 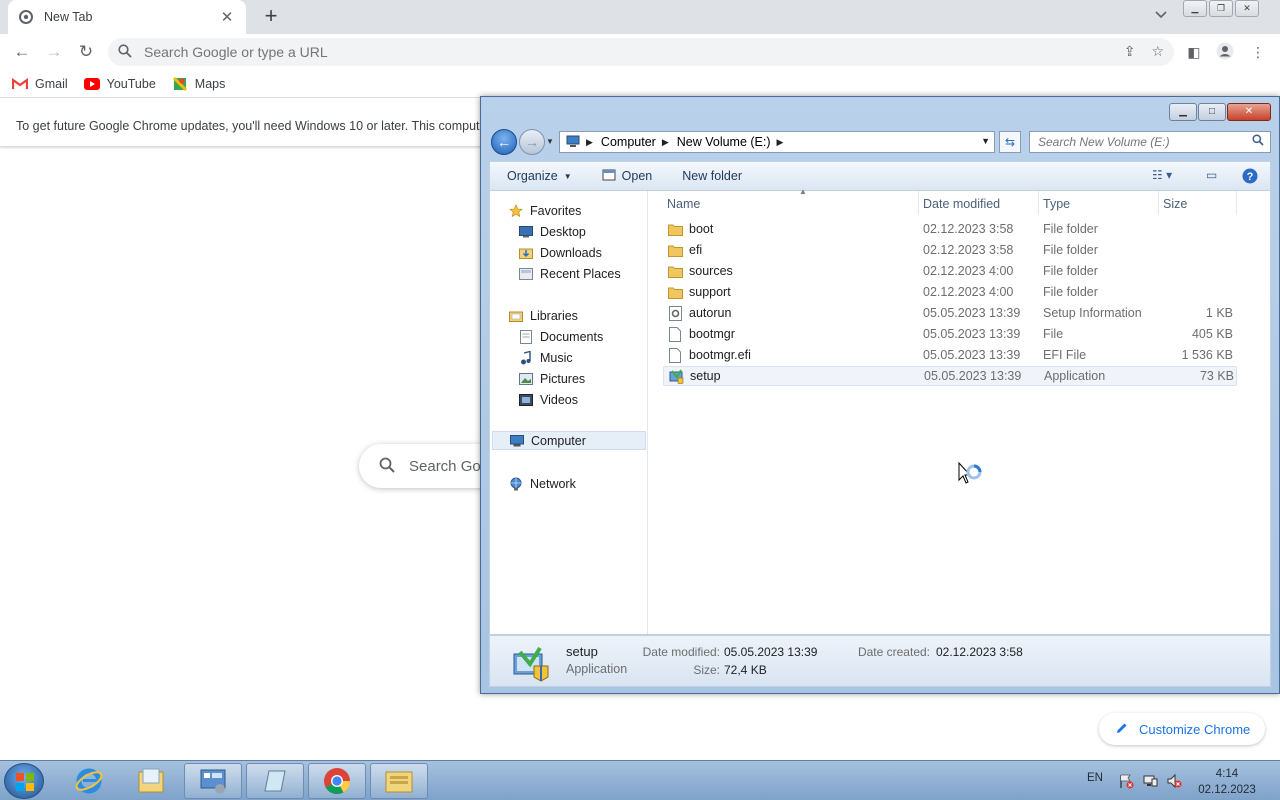 I want to click on new-tab-button: +, so click(x=271, y=16).